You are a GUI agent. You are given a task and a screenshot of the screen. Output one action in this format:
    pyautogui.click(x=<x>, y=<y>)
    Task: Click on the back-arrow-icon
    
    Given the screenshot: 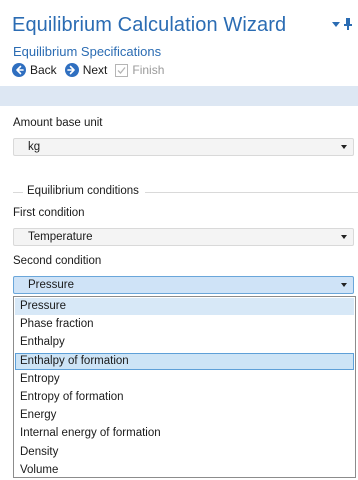 What is the action you would take?
    pyautogui.click(x=19, y=70)
    